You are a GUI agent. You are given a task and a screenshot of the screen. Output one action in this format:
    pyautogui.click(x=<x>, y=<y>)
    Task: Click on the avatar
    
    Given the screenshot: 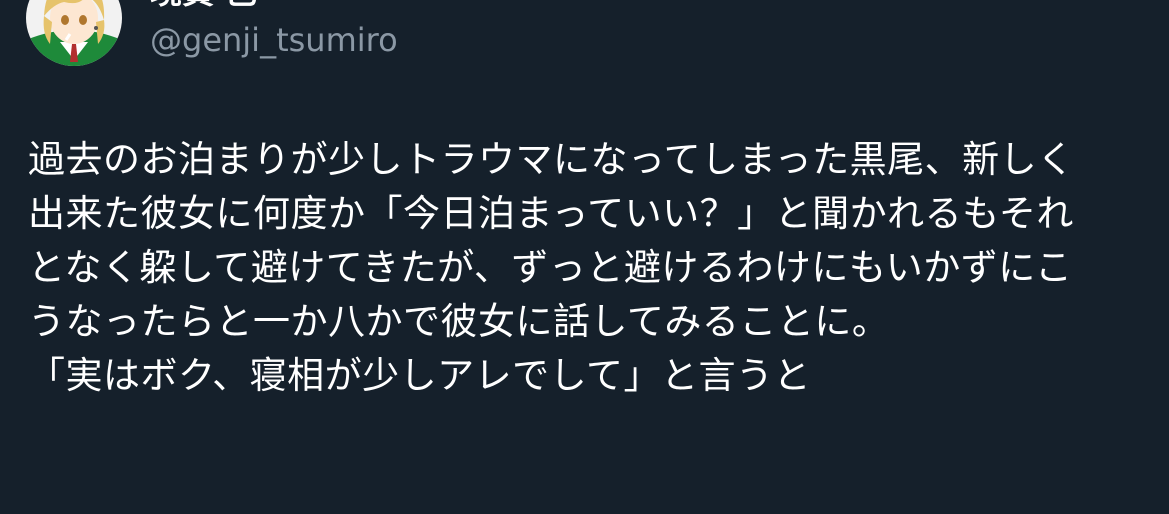 What is the action you would take?
    pyautogui.click(x=74, y=33)
    